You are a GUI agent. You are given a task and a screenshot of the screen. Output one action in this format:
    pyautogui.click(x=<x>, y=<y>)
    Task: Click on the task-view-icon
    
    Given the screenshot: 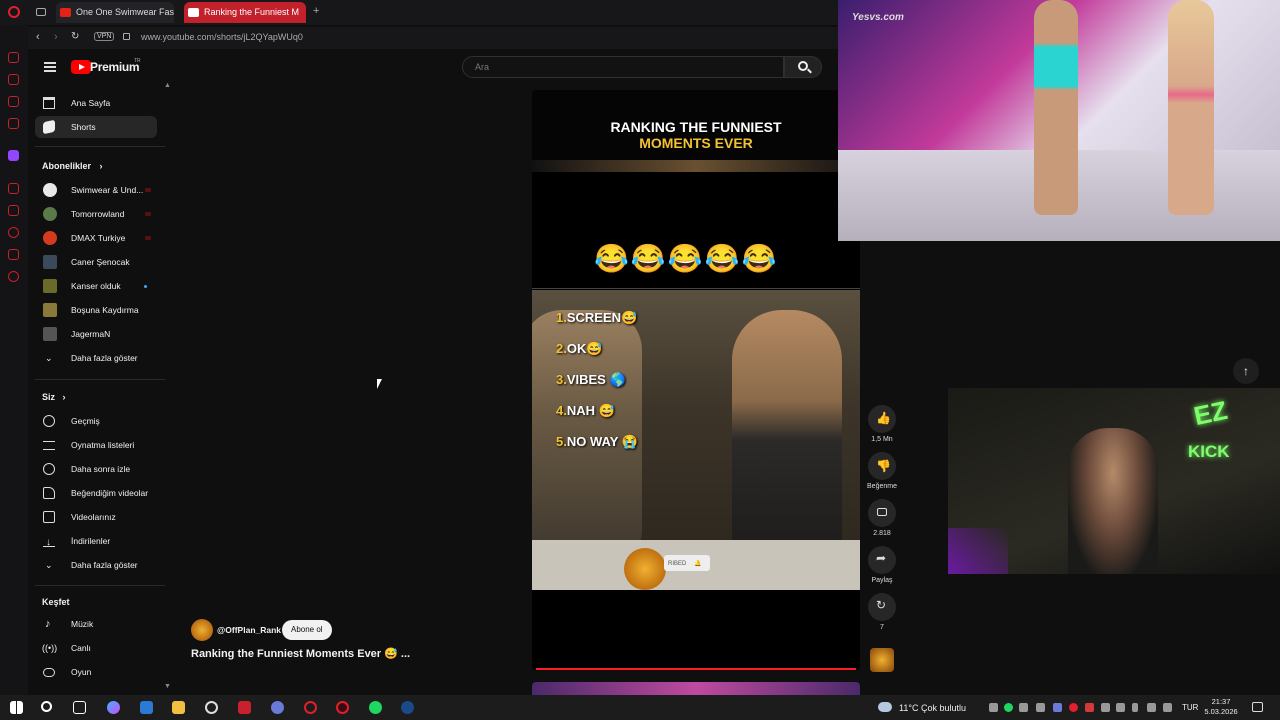 What is the action you would take?
    pyautogui.click(x=79, y=707)
    